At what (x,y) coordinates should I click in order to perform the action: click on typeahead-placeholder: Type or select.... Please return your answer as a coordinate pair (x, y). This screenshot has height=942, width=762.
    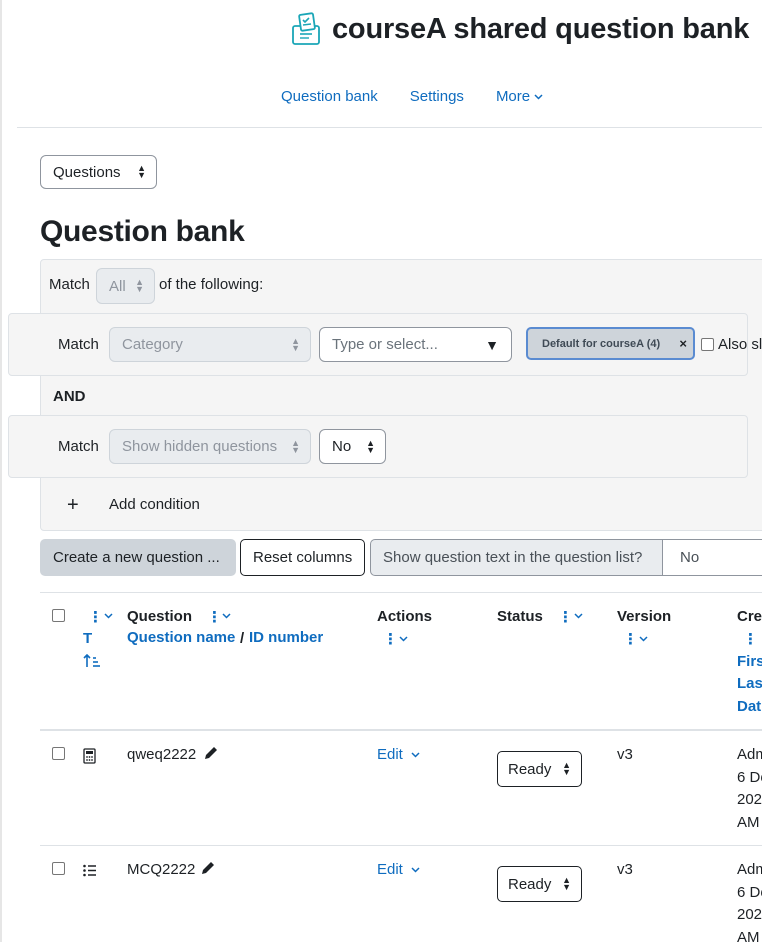
    Looking at the image, I should click on (385, 344).